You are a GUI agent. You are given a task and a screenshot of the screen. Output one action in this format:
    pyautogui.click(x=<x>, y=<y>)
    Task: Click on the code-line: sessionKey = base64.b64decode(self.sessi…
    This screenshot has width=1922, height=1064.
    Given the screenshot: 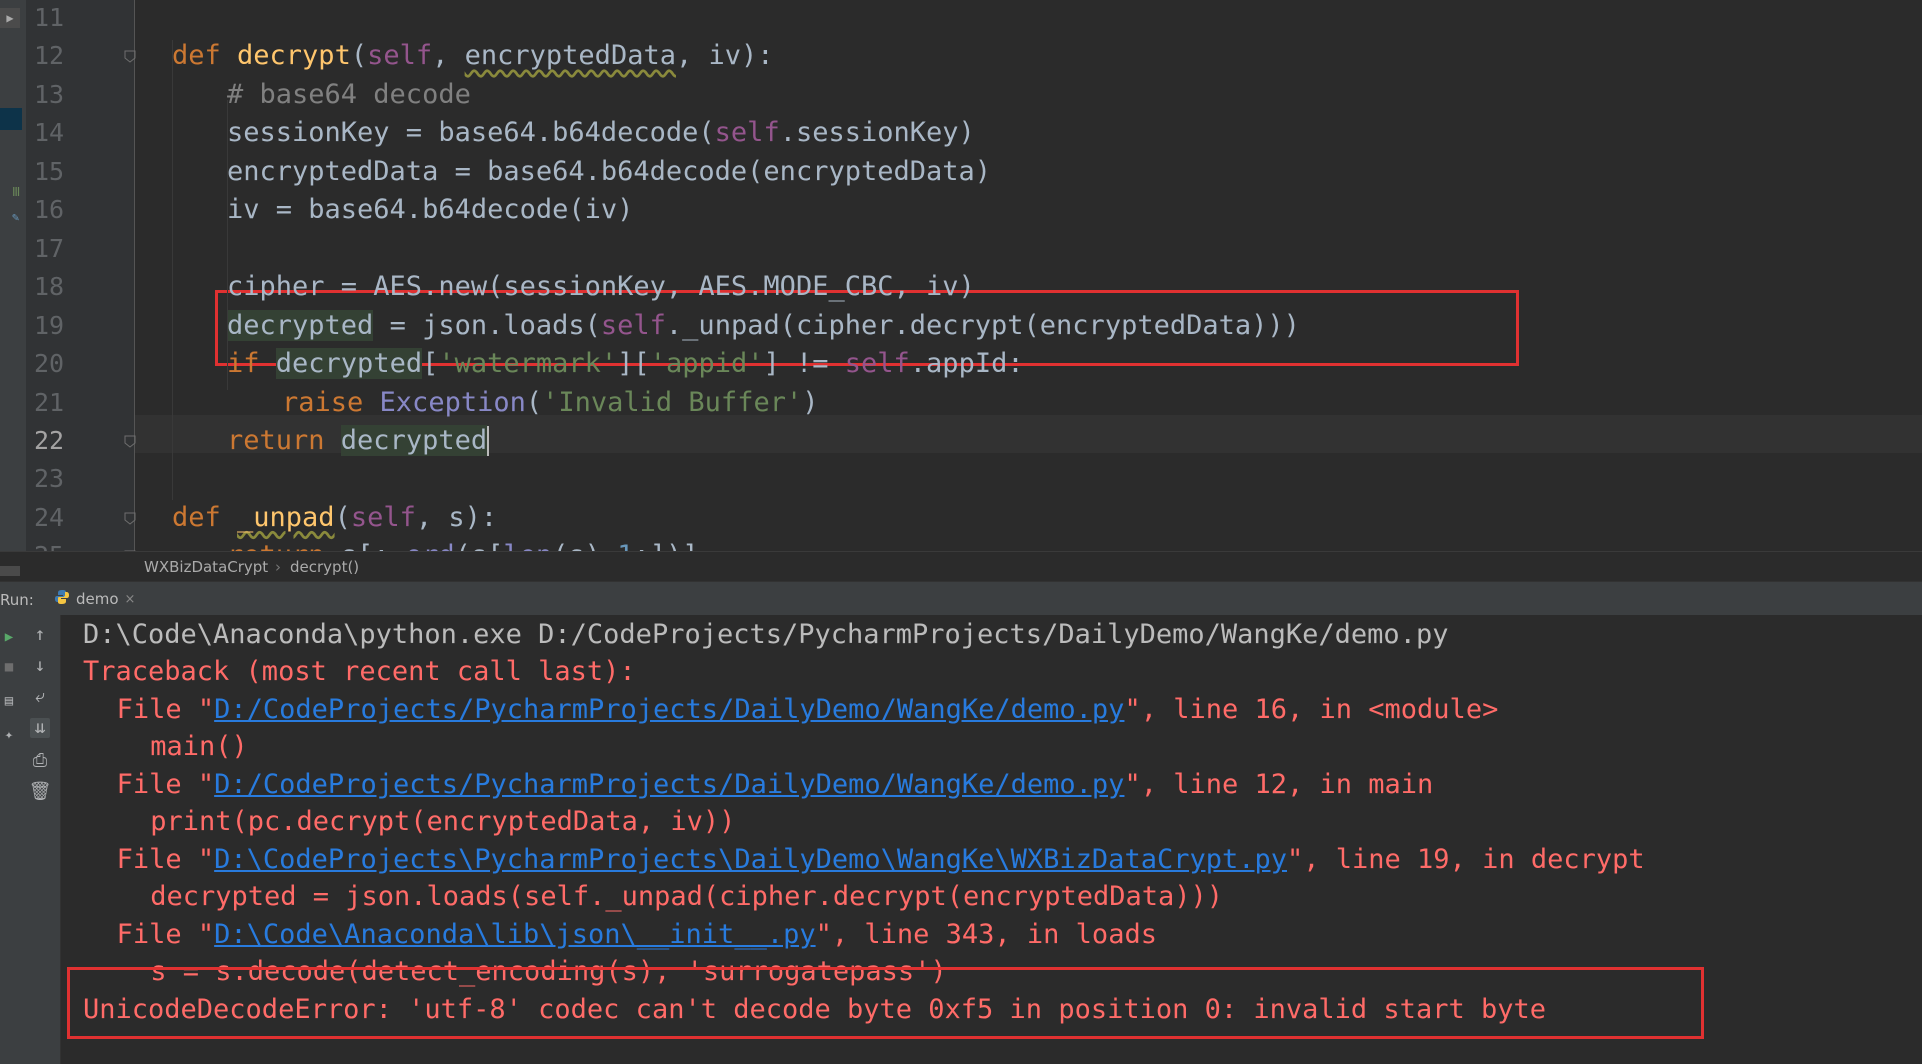 What is the action you would take?
    pyautogui.click(x=601, y=133)
    